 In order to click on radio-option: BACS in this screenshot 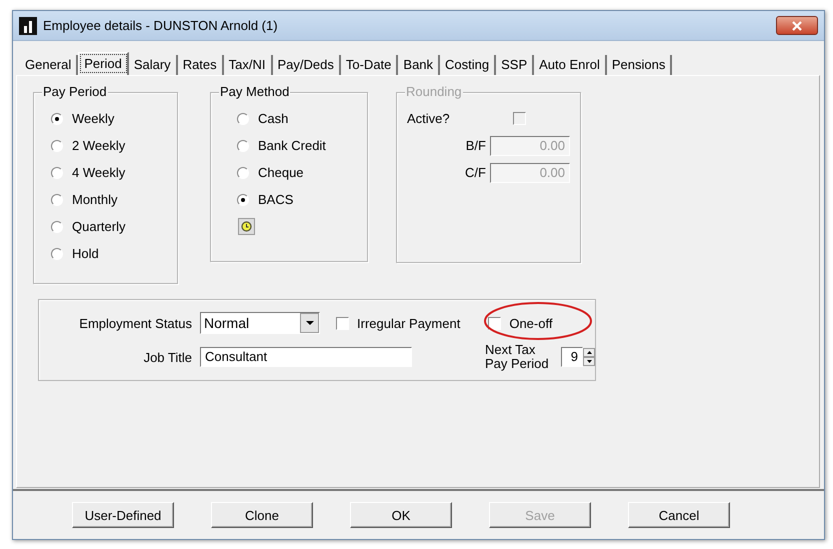, I will do `click(302, 199)`.